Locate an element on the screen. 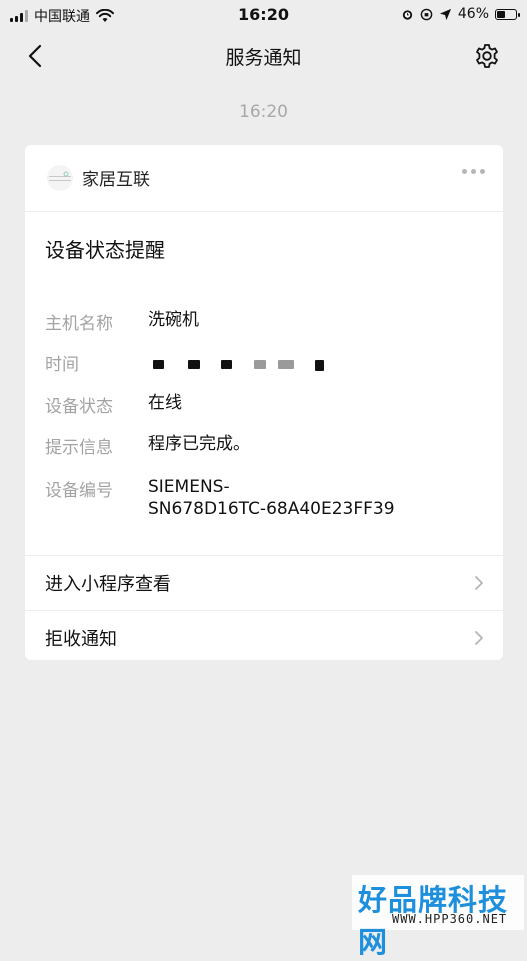 Image resolution: width=527 pixels, height=961 pixels. status-bar-right: 46% is located at coordinates (460, 14).